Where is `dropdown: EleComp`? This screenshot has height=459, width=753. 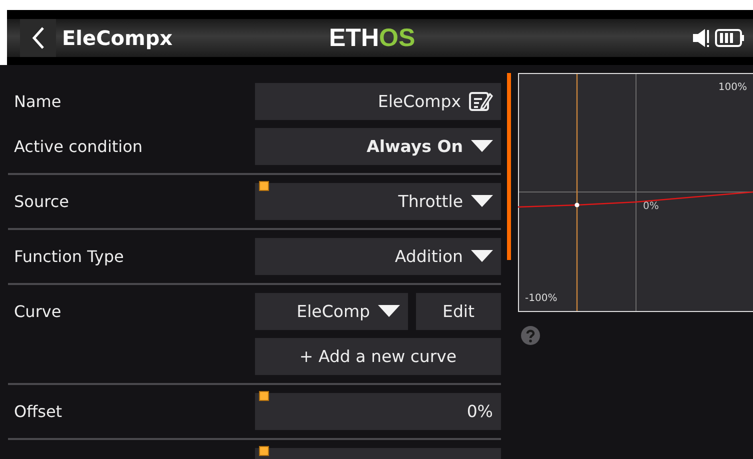 dropdown: EleComp is located at coordinates (331, 311).